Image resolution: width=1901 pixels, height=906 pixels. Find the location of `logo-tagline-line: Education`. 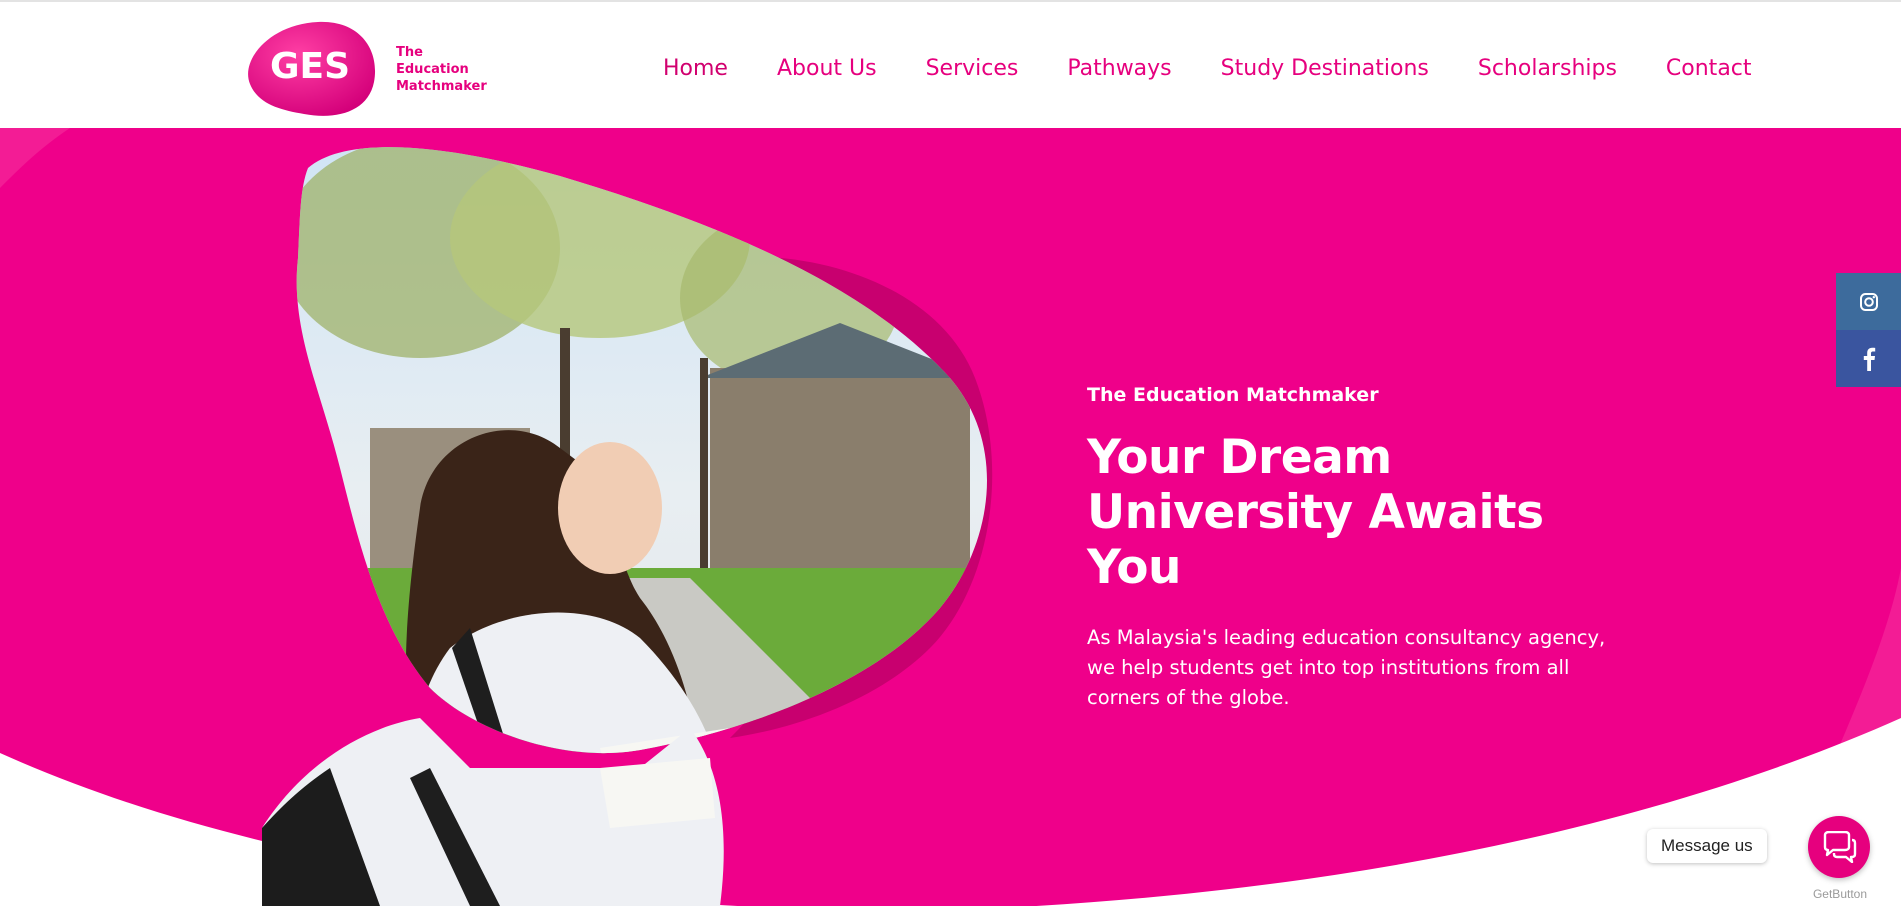

logo-tagline-line: Education is located at coordinates (432, 69).